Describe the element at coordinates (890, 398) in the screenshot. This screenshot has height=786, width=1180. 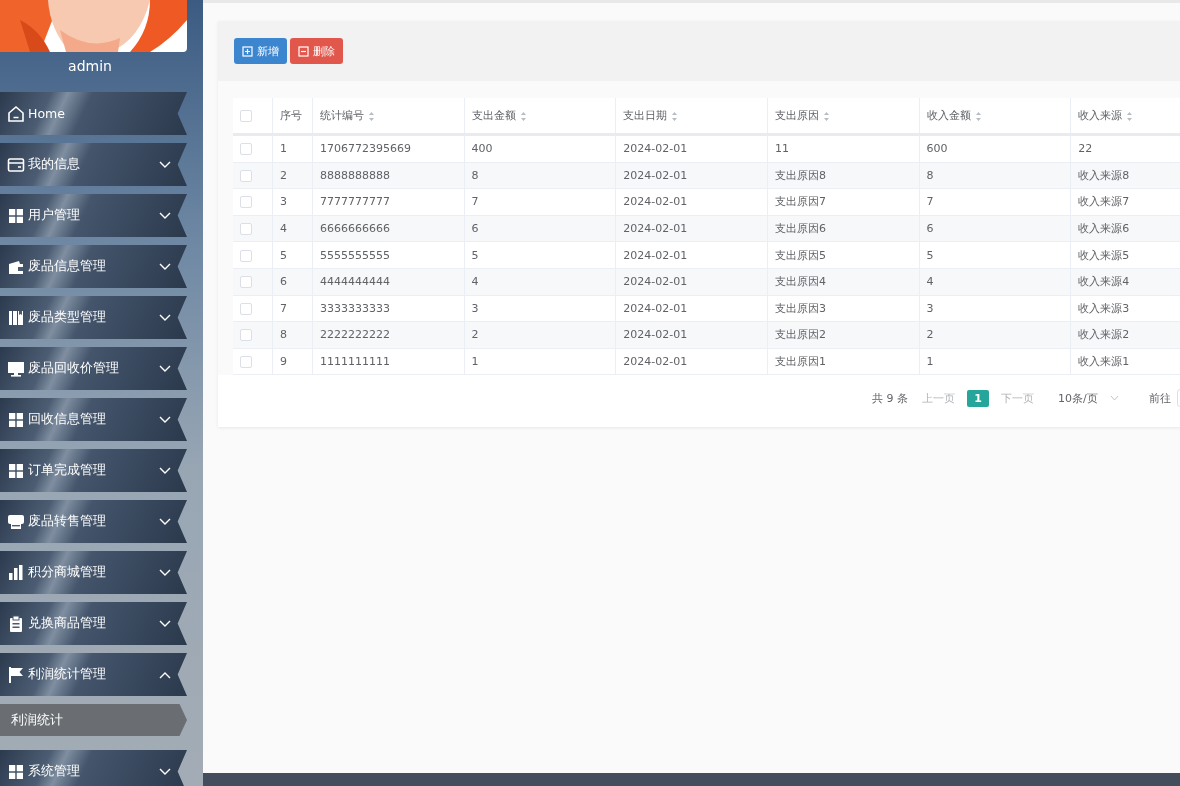
I see `total-count: 共 9 条` at that location.